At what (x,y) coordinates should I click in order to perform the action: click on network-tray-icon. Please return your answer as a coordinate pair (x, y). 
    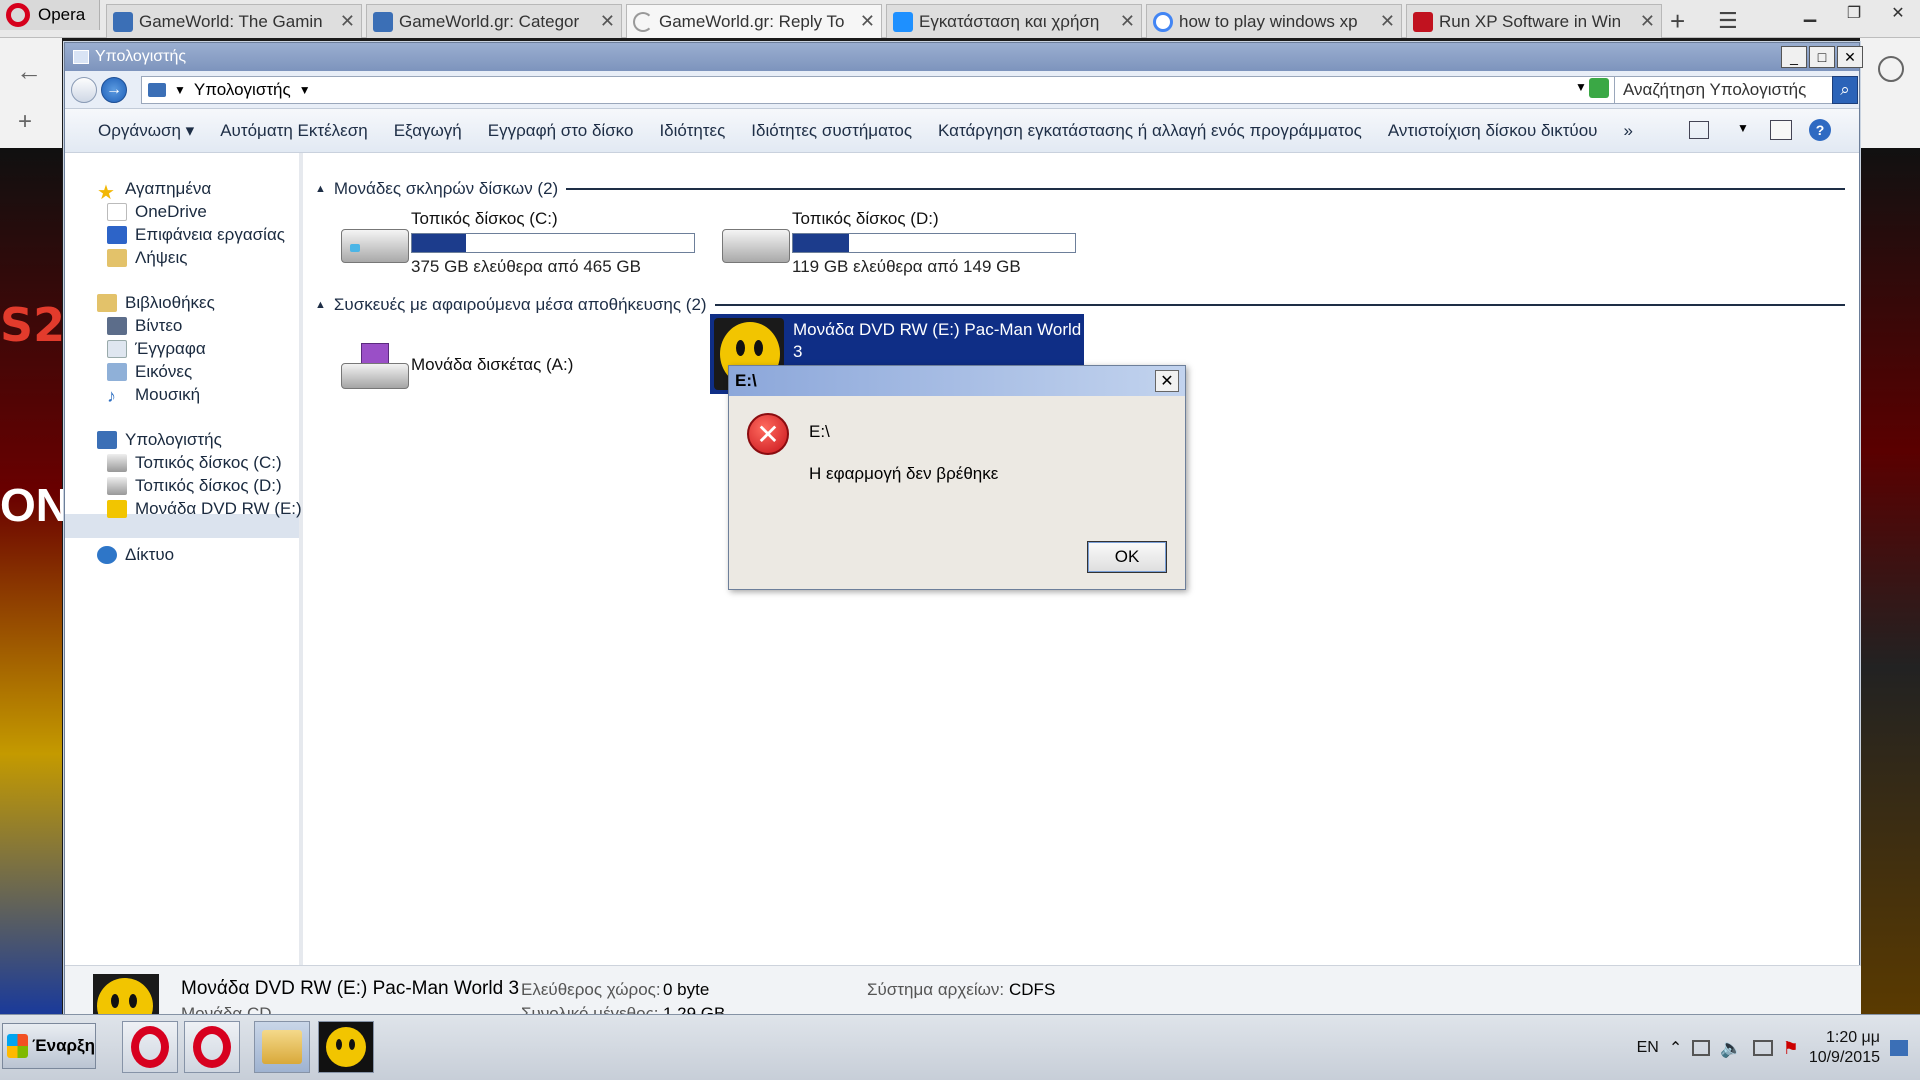
    Looking at the image, I should click on (1762, 1048).